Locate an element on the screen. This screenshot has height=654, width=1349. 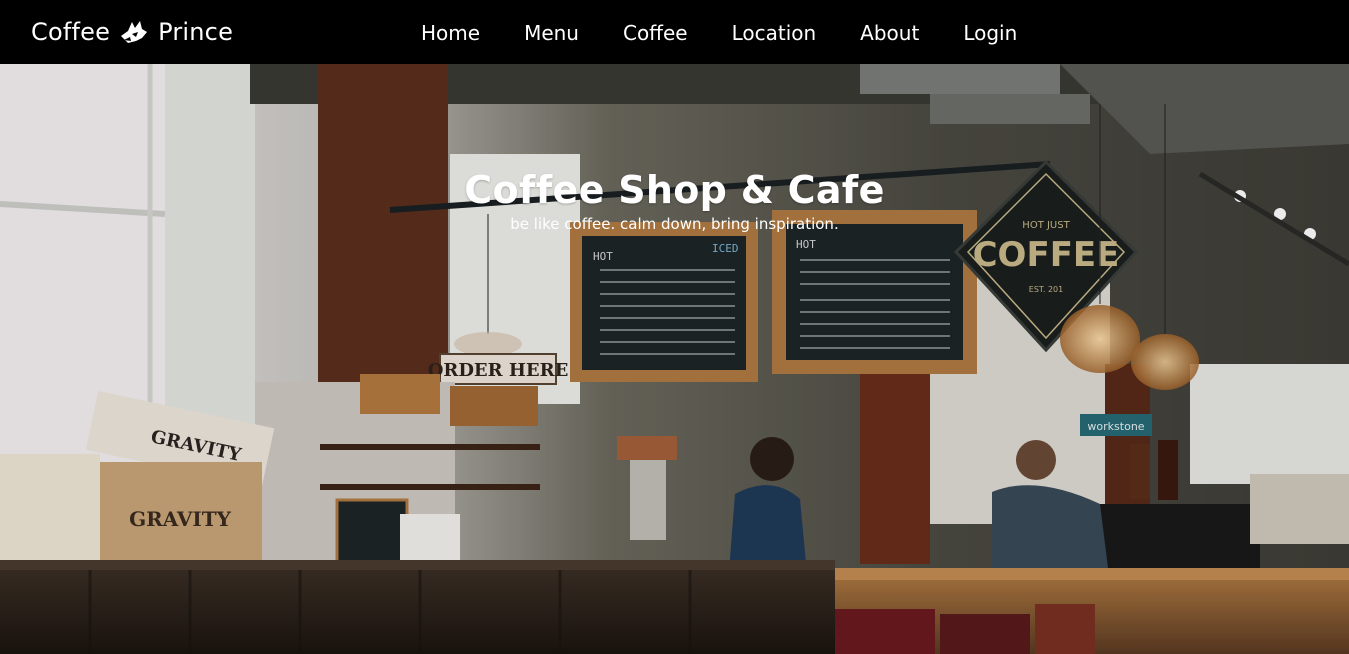
fox-logo-icon is located at coordinates (134, 32).